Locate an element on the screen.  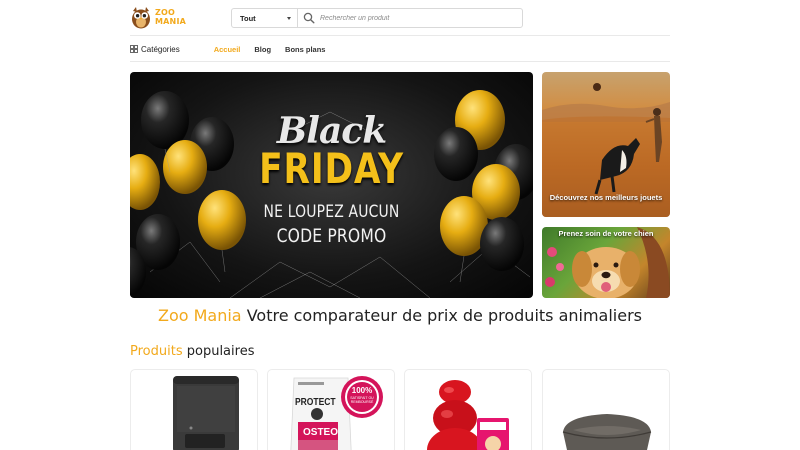
logo: ZOO MANIA is located at coordinates (158, 17).